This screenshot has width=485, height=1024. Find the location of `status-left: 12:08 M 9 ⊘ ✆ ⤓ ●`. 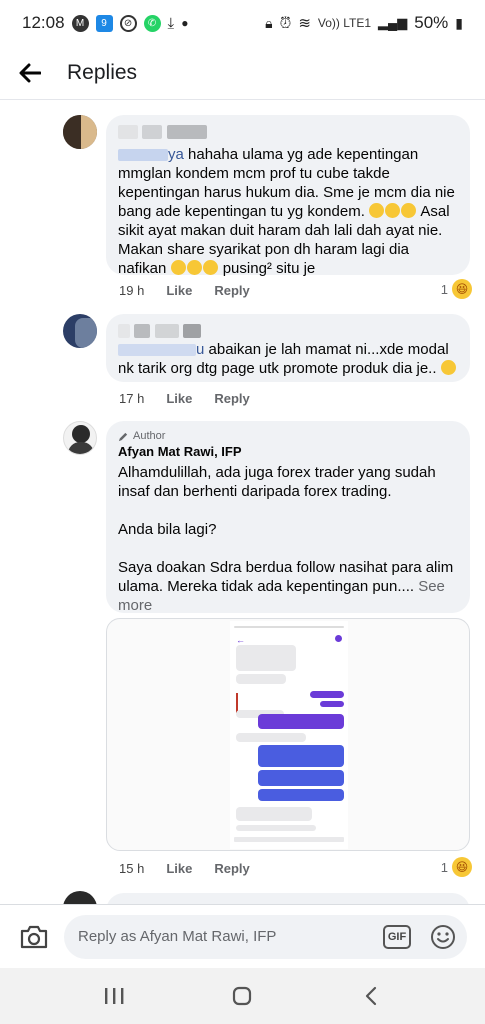

status-left: 12:08 M 9 ⊘ ✆ ⤓ ● is located at coordinates (105, 23).